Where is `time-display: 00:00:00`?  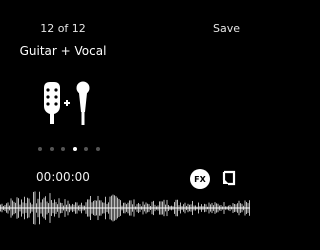
time-display: 00:00:00 is located at coordinates (63, 177).